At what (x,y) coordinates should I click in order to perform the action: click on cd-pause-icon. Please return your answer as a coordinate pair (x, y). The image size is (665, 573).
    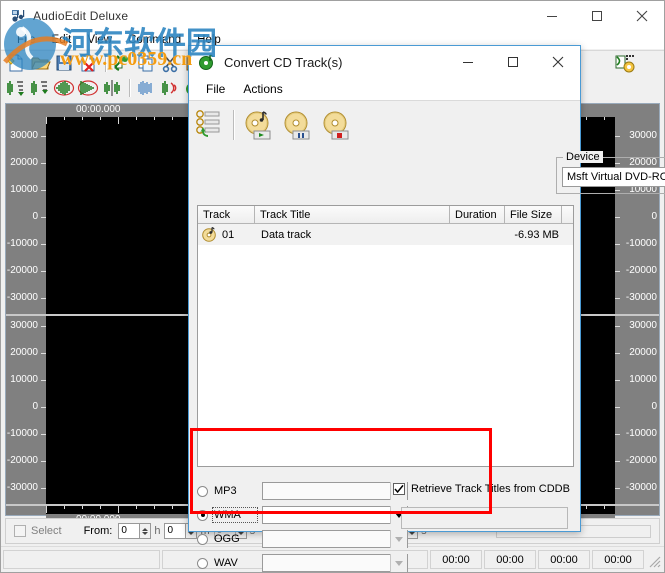
    Looking at the image, I should click on (298, 125).